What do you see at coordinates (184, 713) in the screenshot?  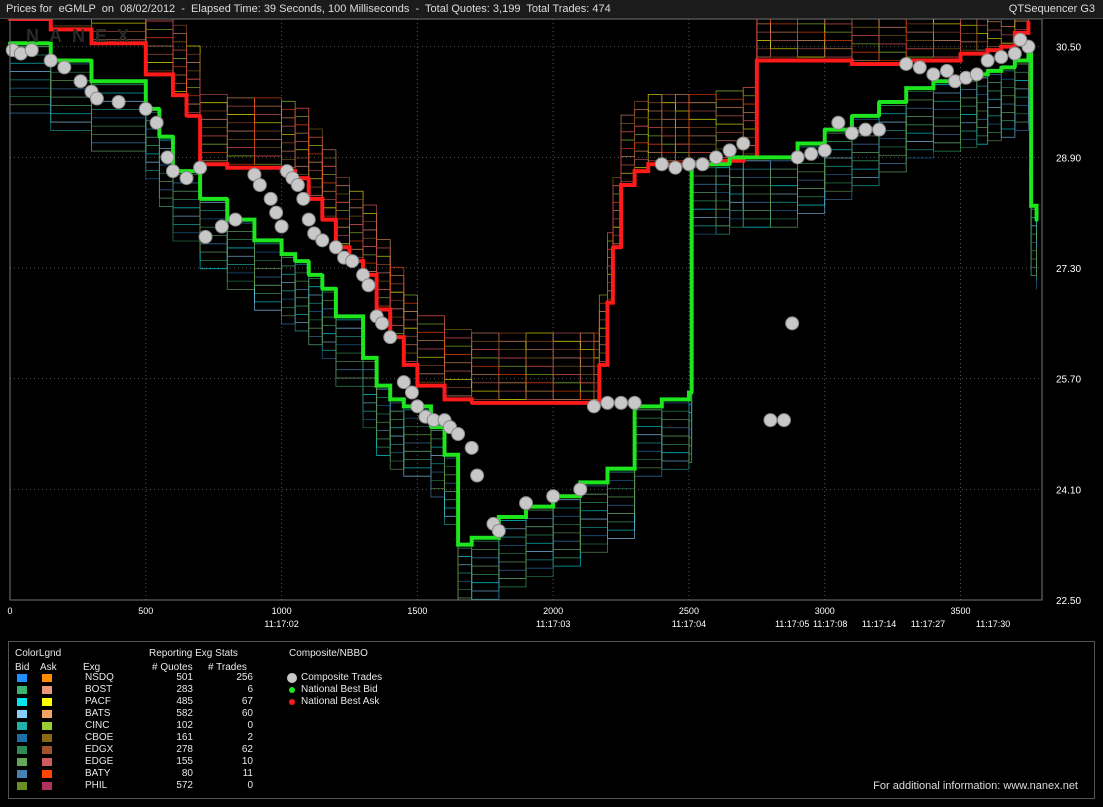 I see `quote-count: 582` at bounding box center [184, 713].